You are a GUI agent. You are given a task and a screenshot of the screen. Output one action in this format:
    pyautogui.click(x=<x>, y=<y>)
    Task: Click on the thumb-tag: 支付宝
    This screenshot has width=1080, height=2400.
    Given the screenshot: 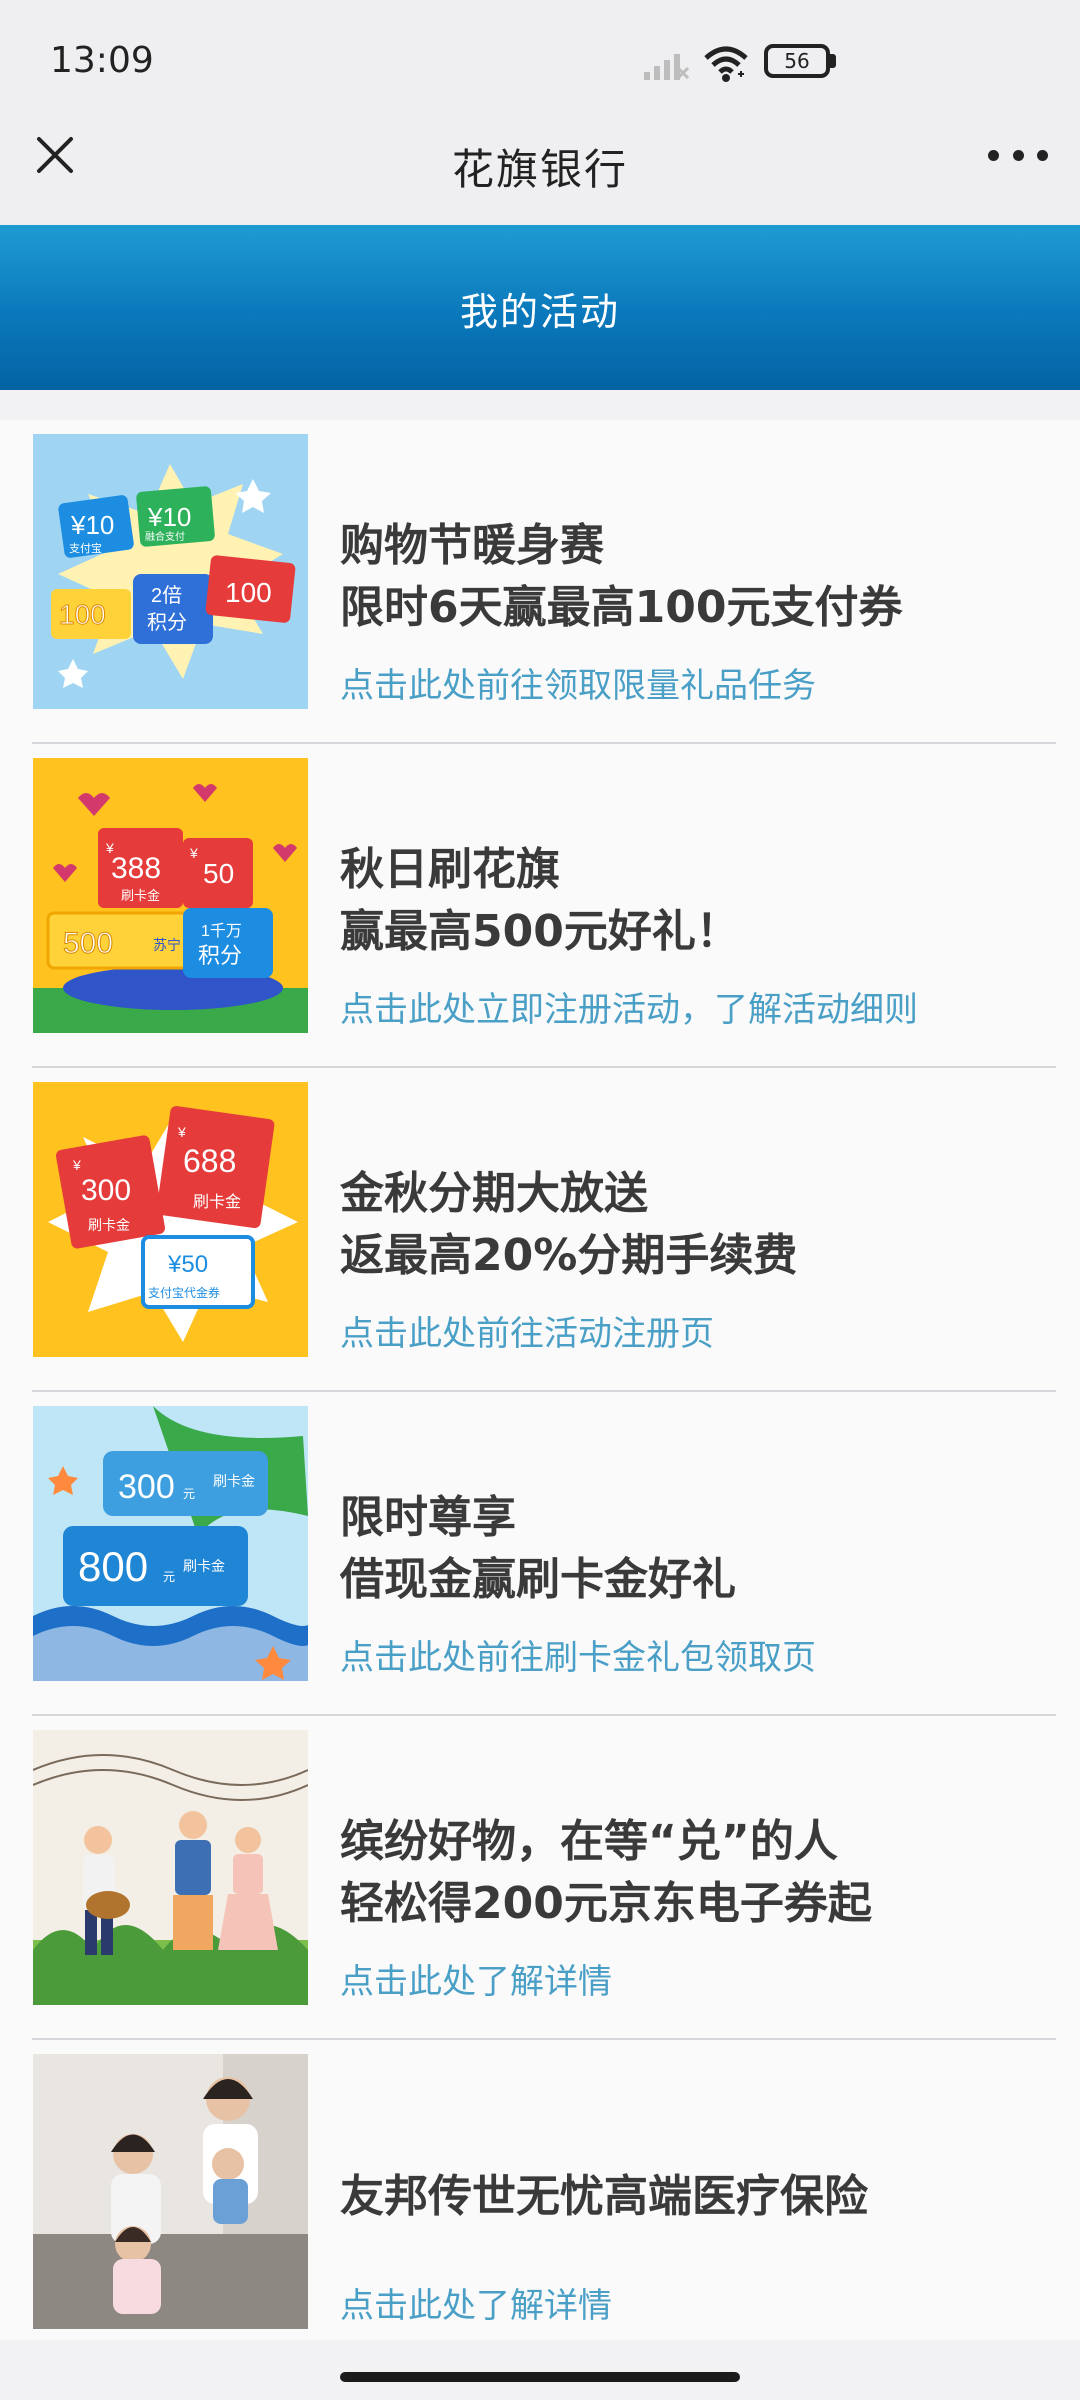 What is the action you would take?
    pyautogui.click(x=85, y=548)
    